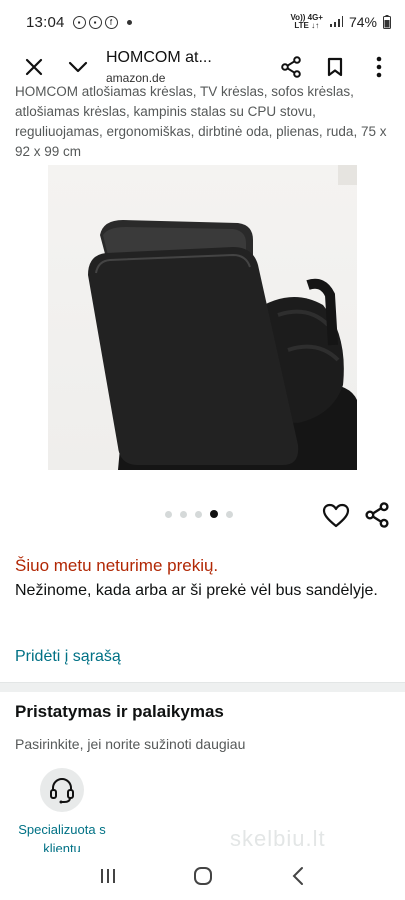  I want to click on signal-icon, so click(336, 21).